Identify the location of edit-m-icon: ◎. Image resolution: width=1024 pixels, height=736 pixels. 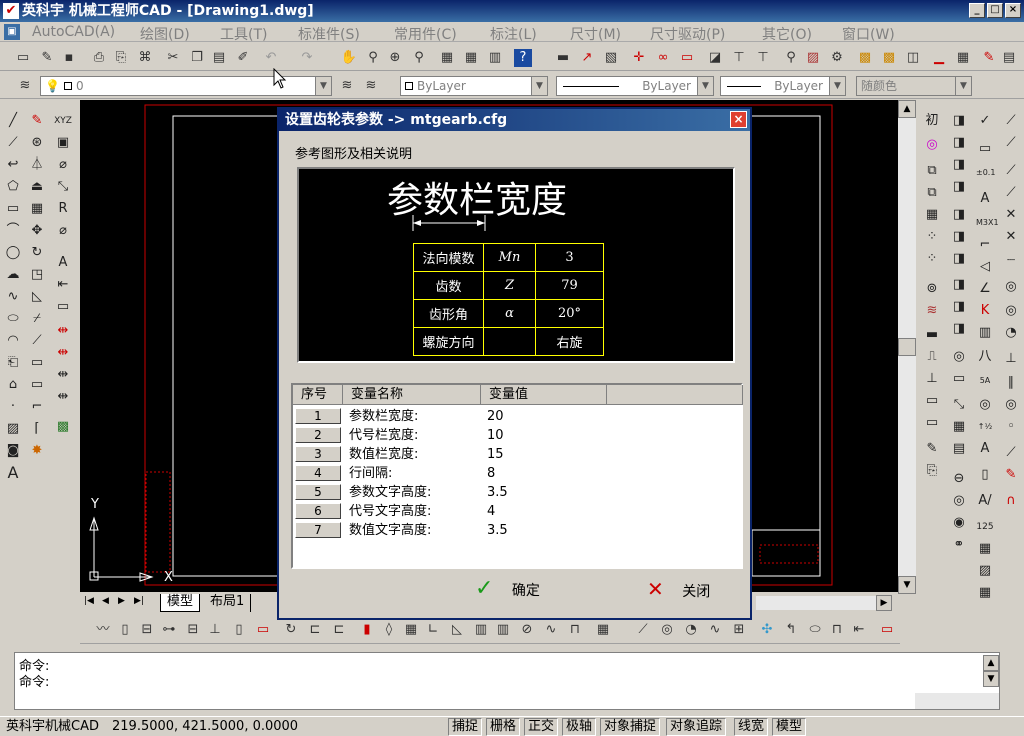
(1011, 405).